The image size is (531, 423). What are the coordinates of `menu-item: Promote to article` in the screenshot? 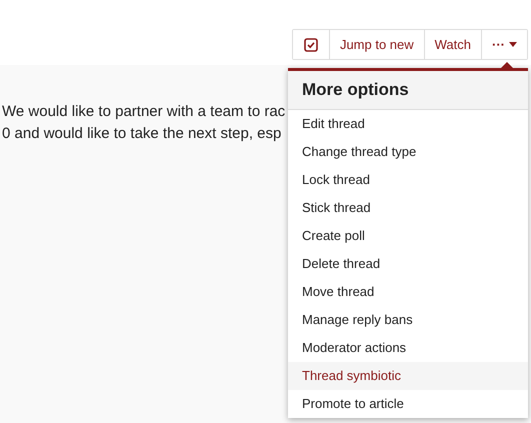 It's located at (408, 404).